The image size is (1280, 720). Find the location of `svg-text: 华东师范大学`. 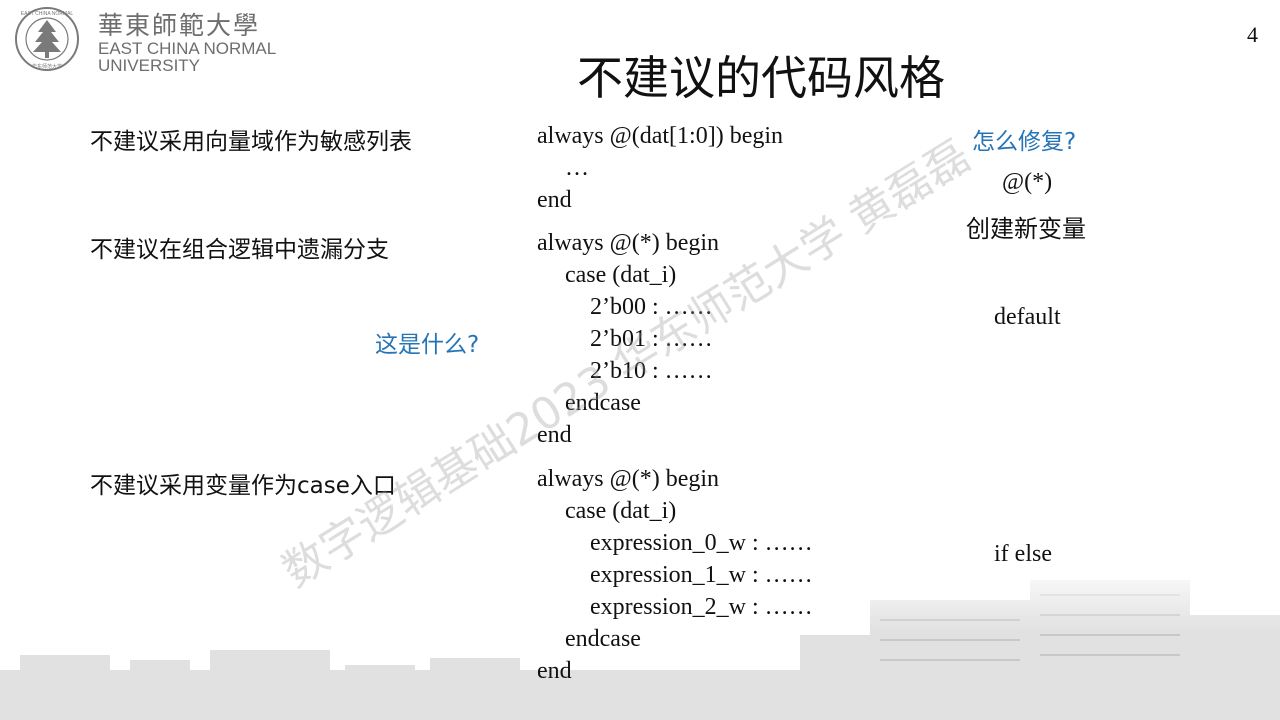

svg-text: 华东师范大学 is located at coordinates (47, 66).